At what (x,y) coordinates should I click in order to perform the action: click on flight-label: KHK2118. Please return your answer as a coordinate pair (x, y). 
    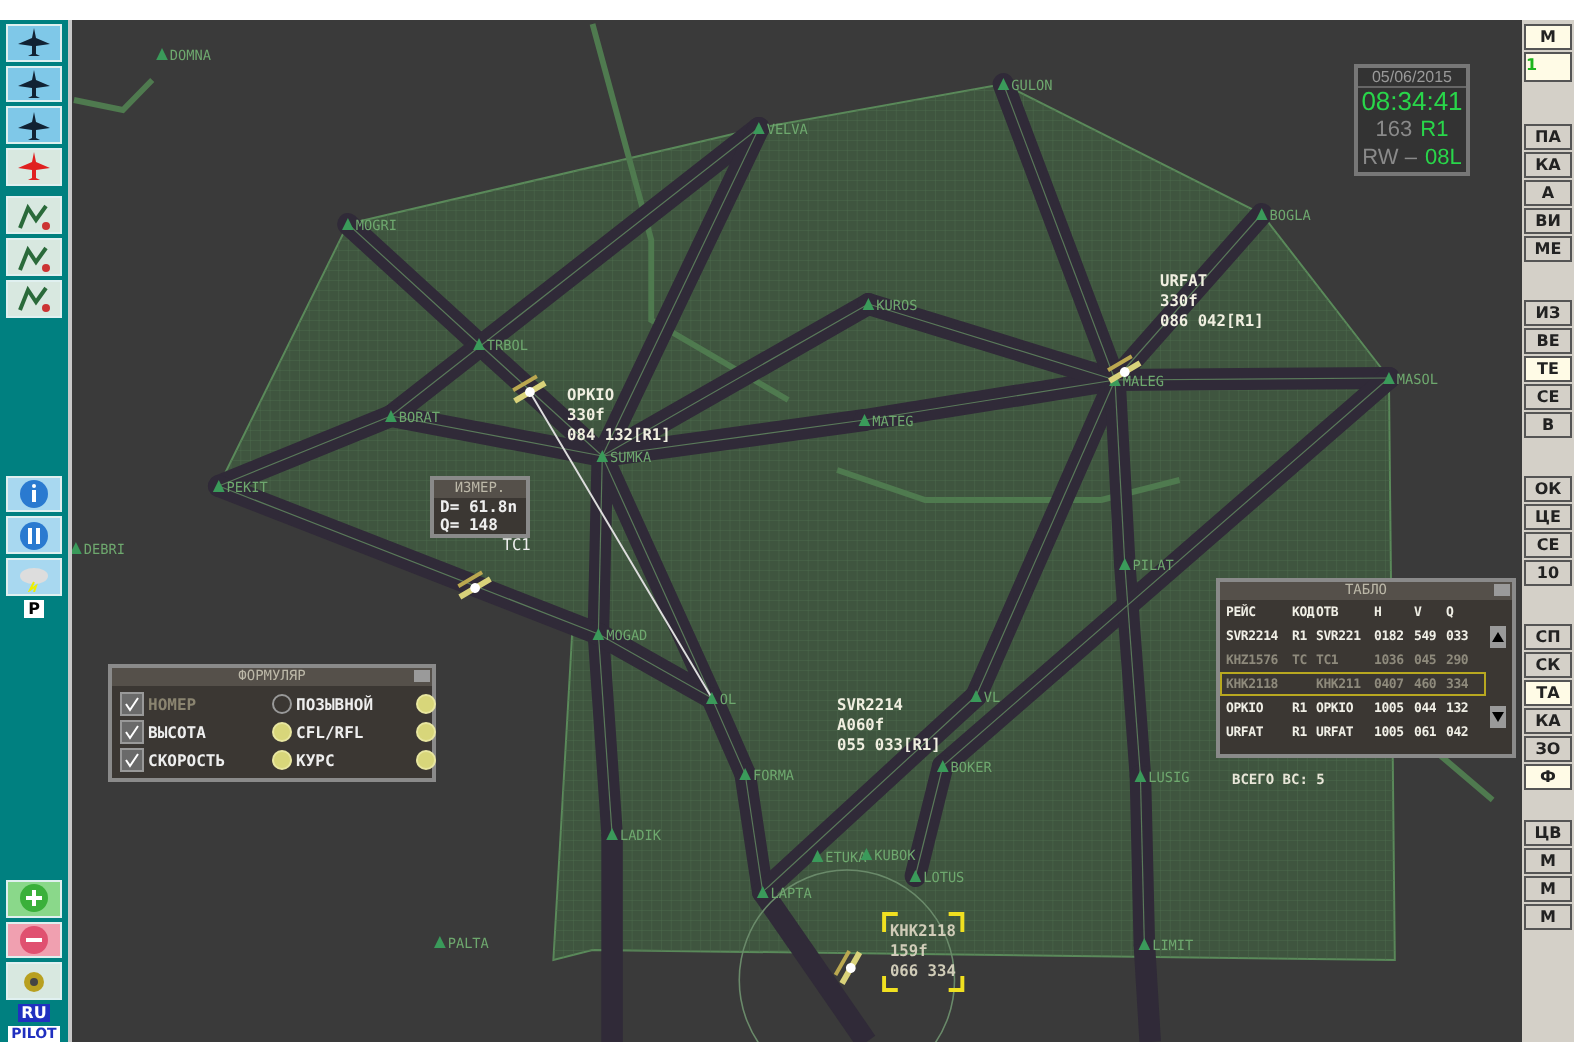
    Looking at the image, I should click on (922, 931).